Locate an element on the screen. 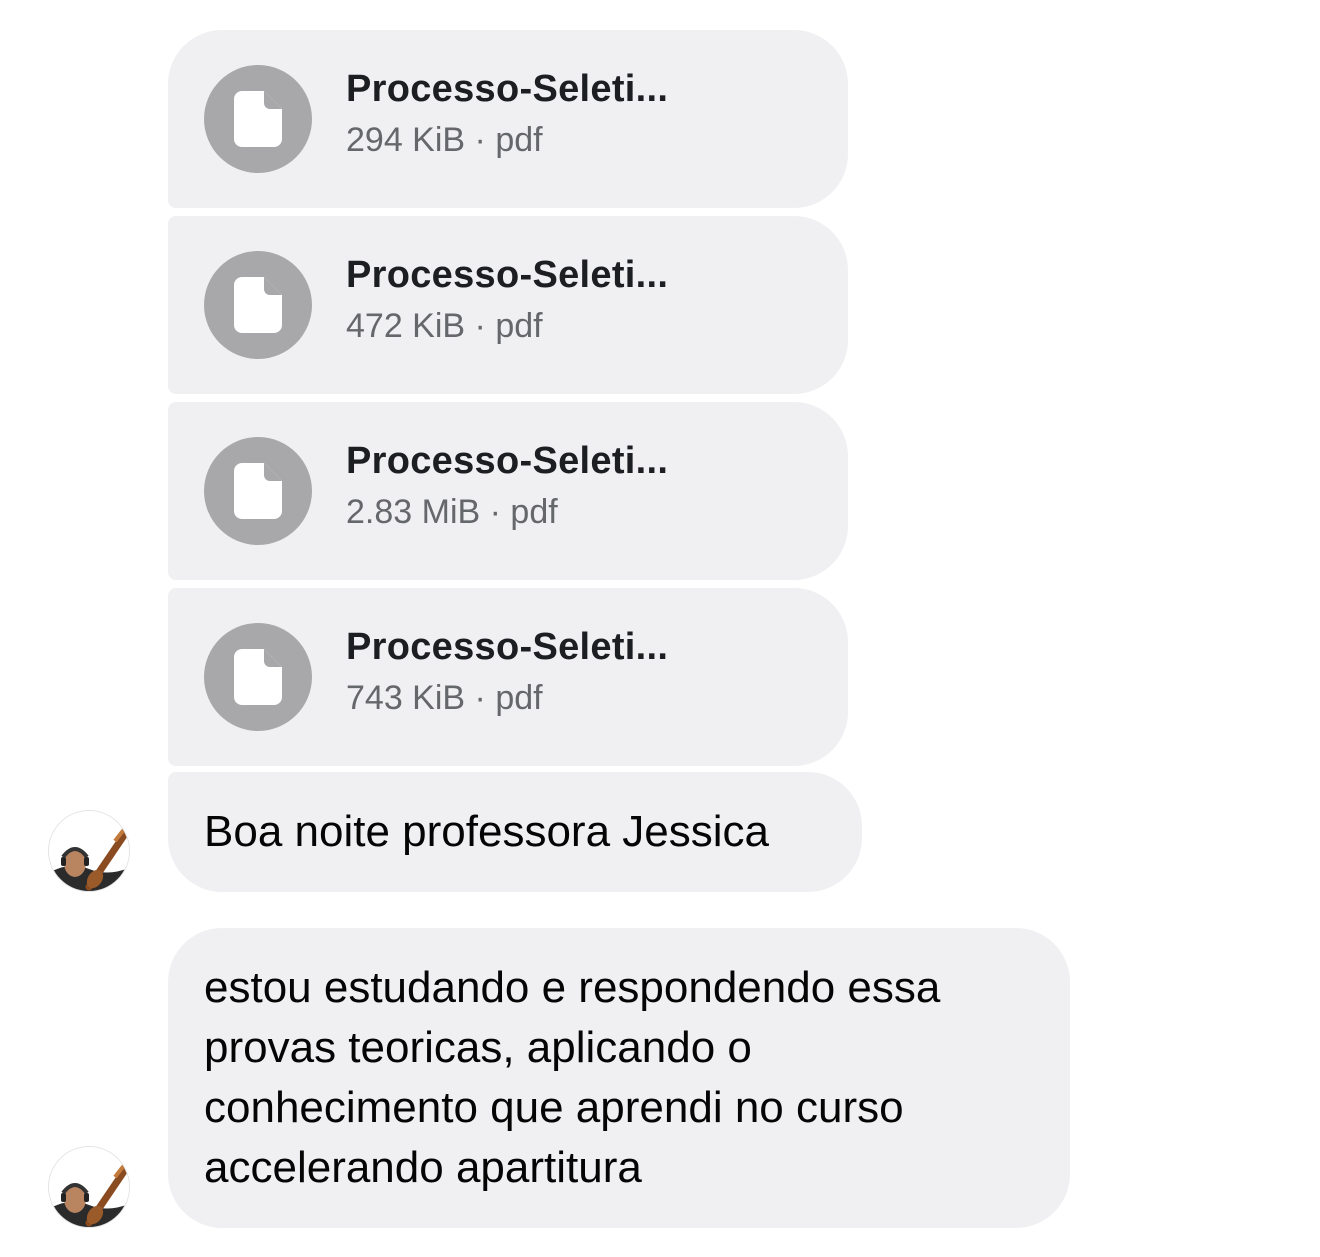 This screenshot has width=1320, height=1257. file-attachment-2: Processo-Seleti... 472 KiB · pdf is located at coordinates (508, 305).